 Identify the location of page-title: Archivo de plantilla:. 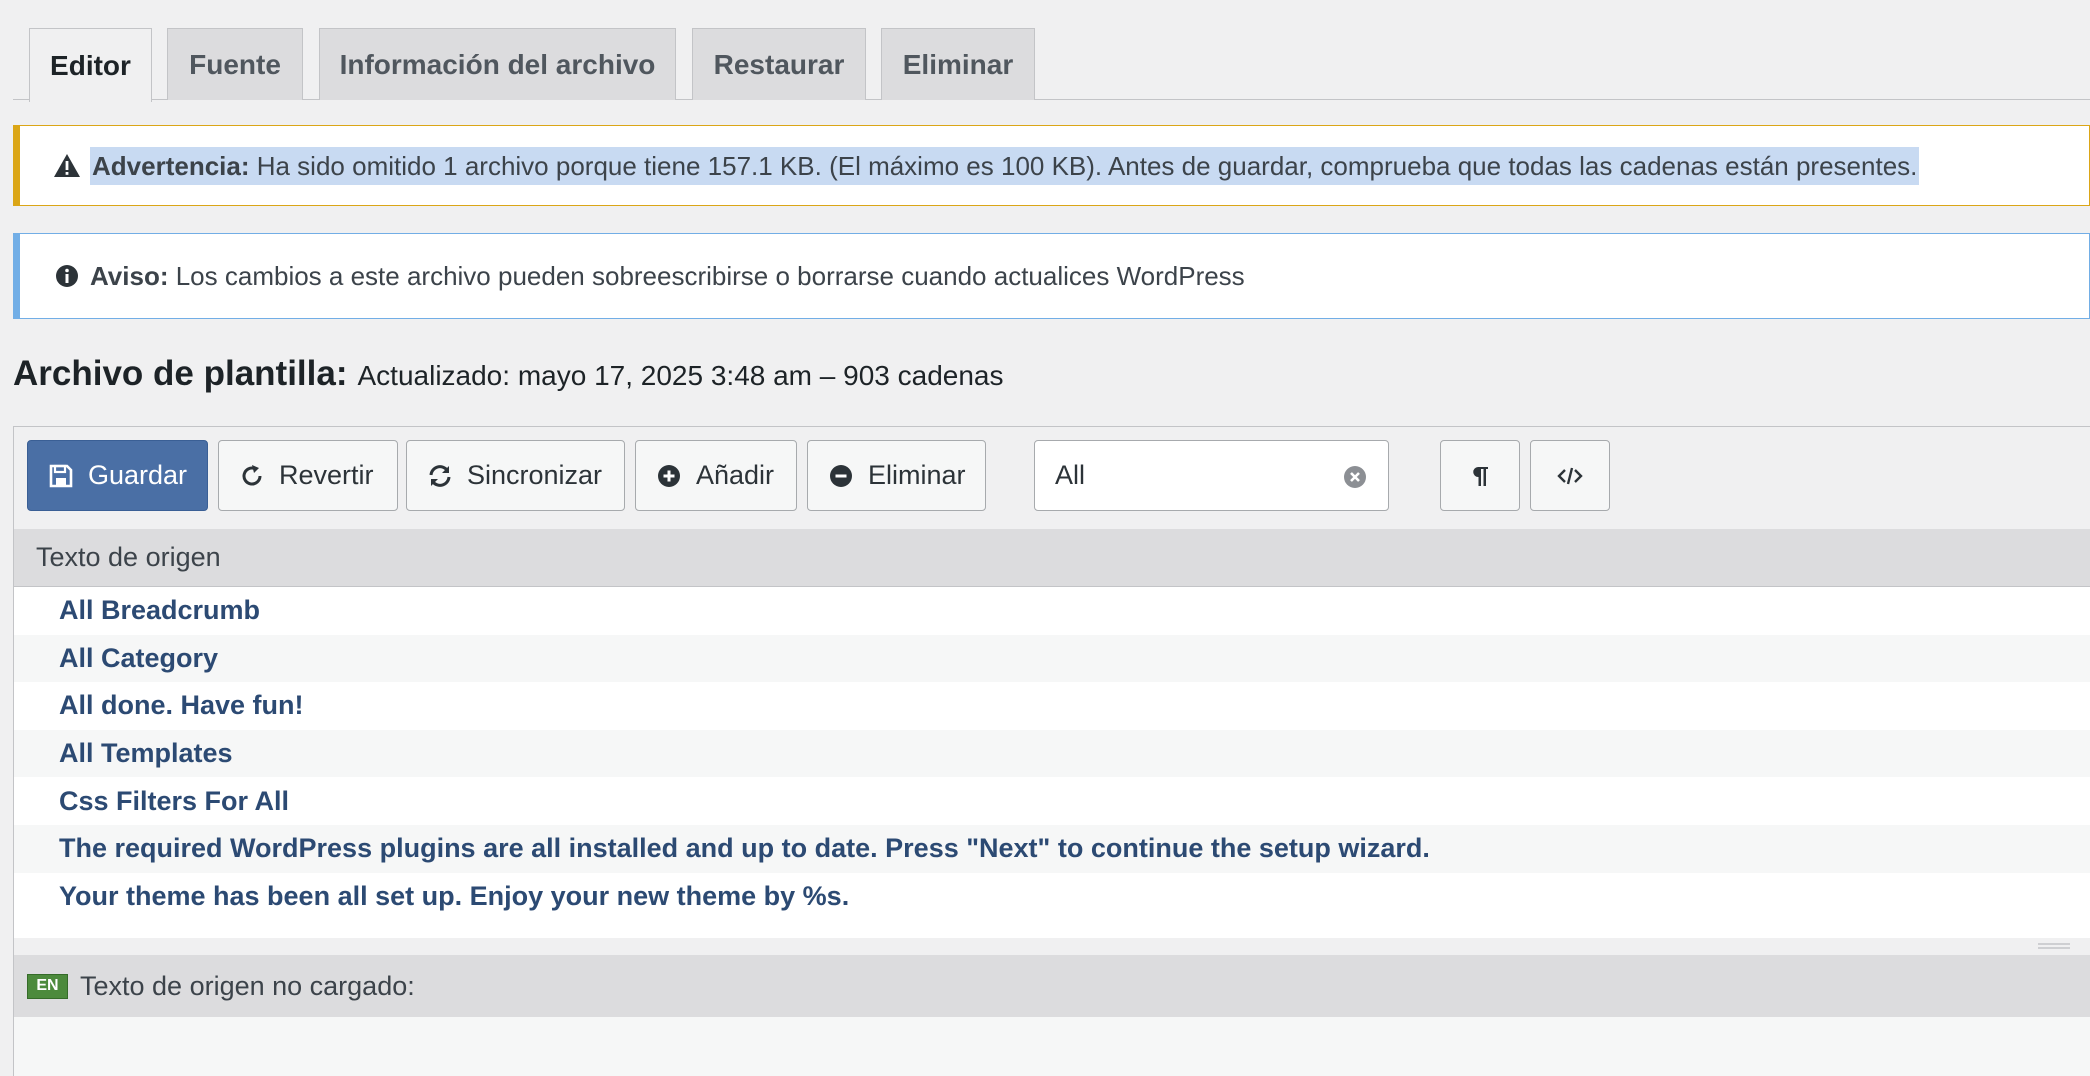
(180, 373).